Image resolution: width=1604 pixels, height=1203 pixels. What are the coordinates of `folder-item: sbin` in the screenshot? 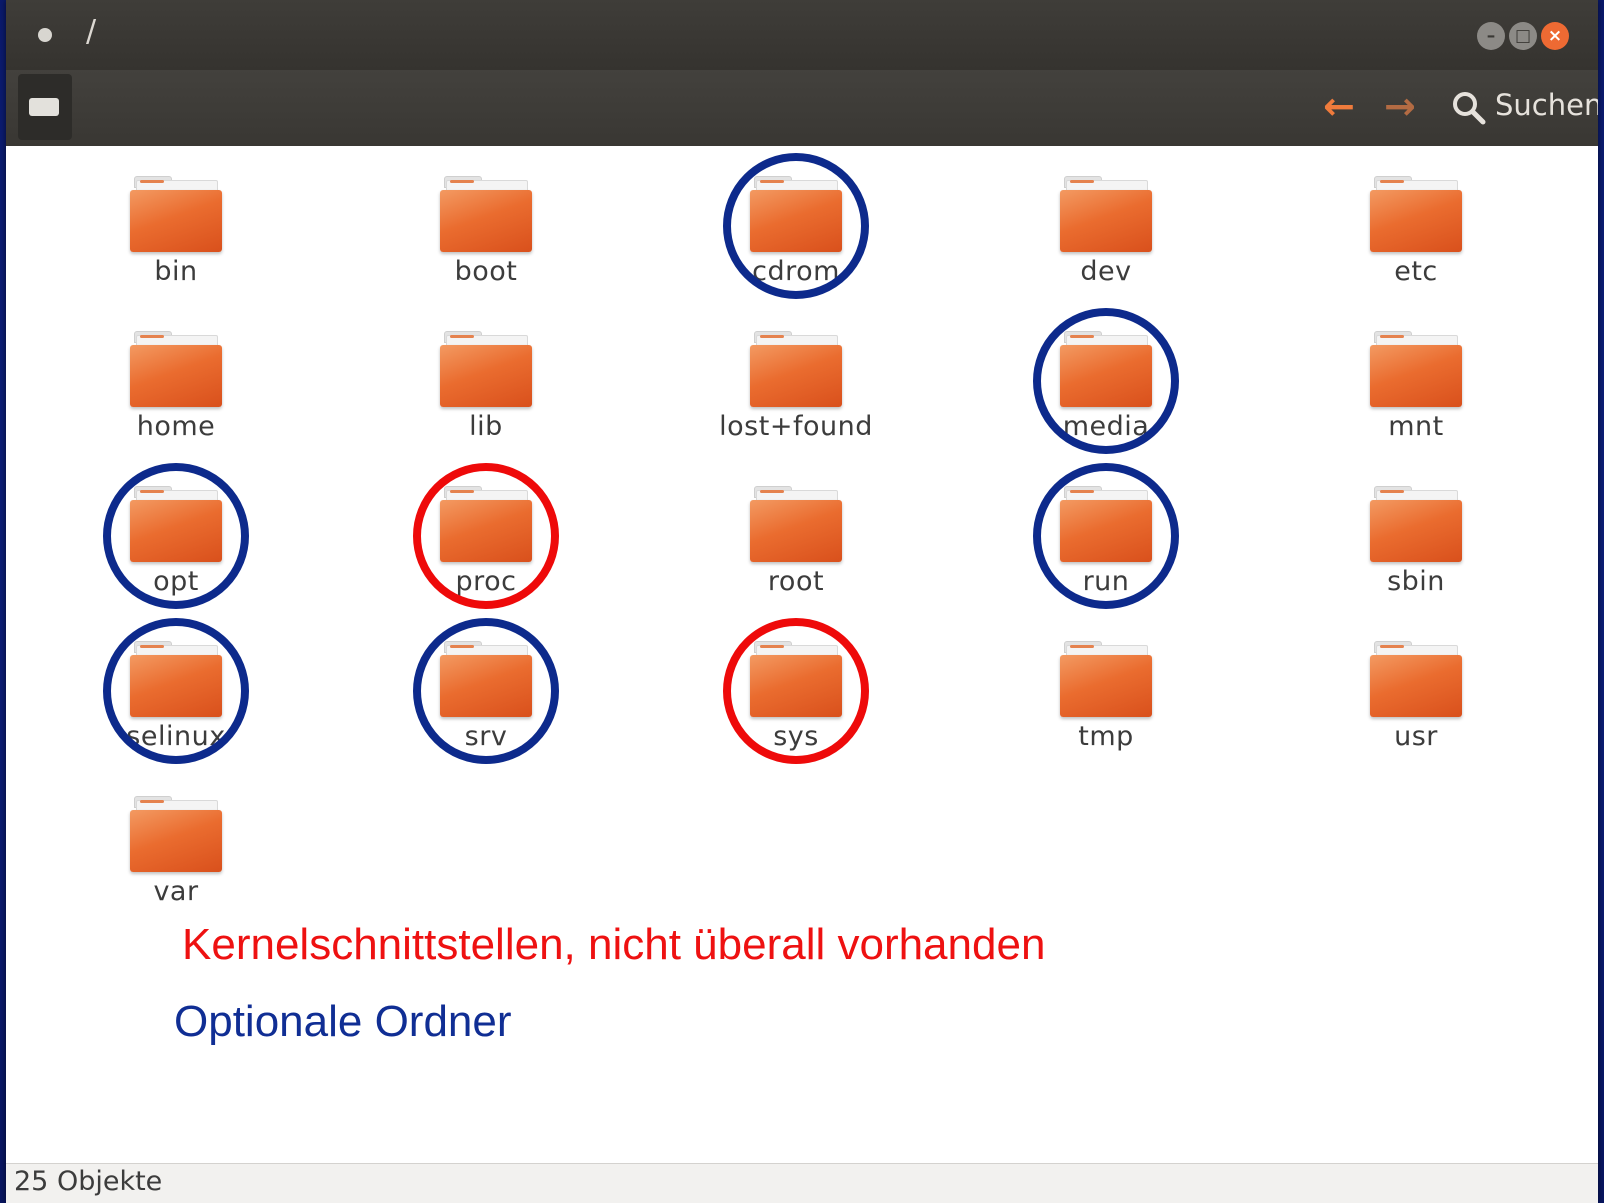 It's located at (1416, 541).